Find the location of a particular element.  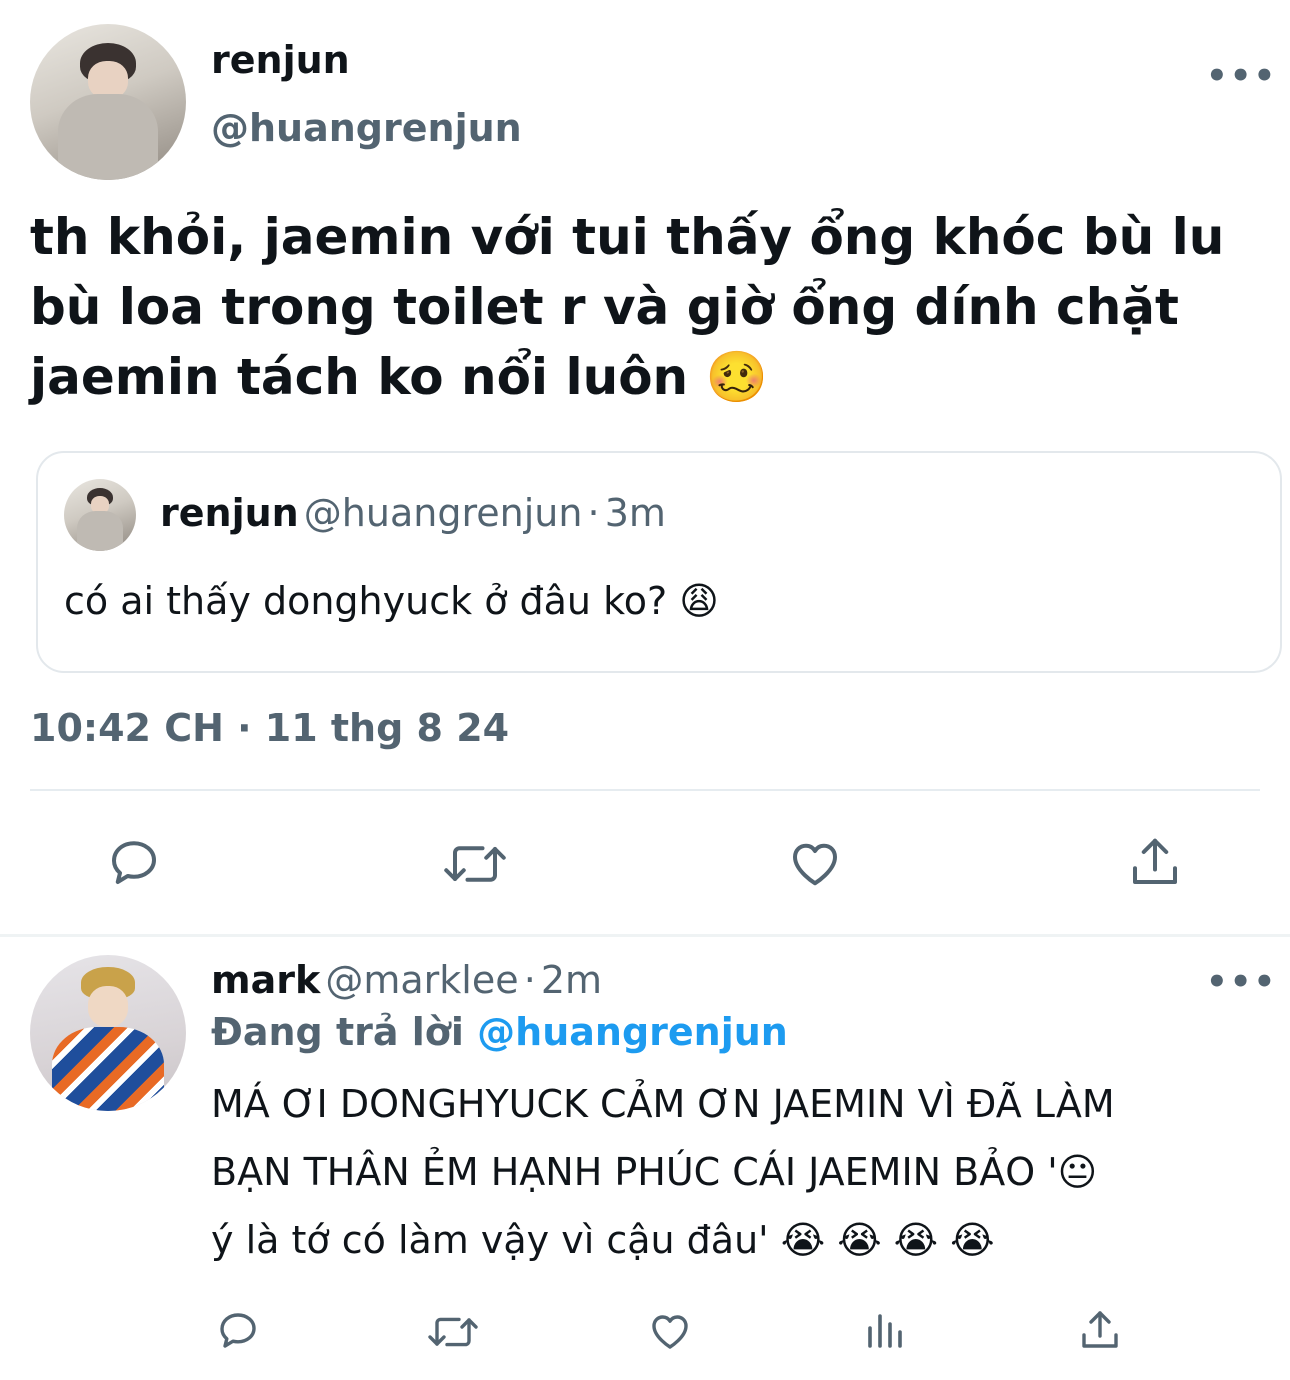

reply-header: mark @marklee · 2m is located at coordinates (406, 980).